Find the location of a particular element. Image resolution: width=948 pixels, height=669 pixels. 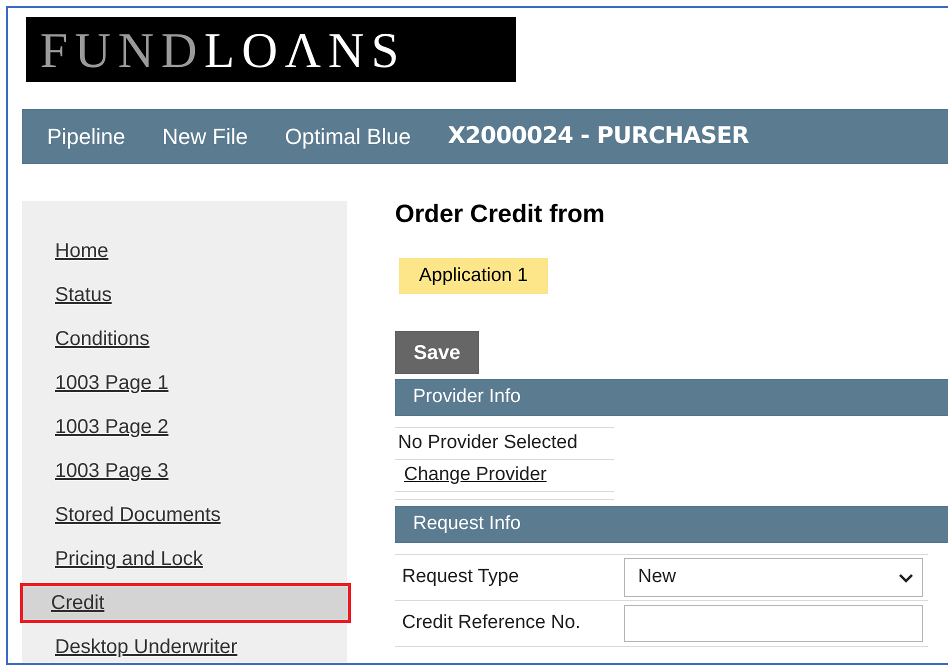

nav-link: New File is located at coordinates (205, 136).